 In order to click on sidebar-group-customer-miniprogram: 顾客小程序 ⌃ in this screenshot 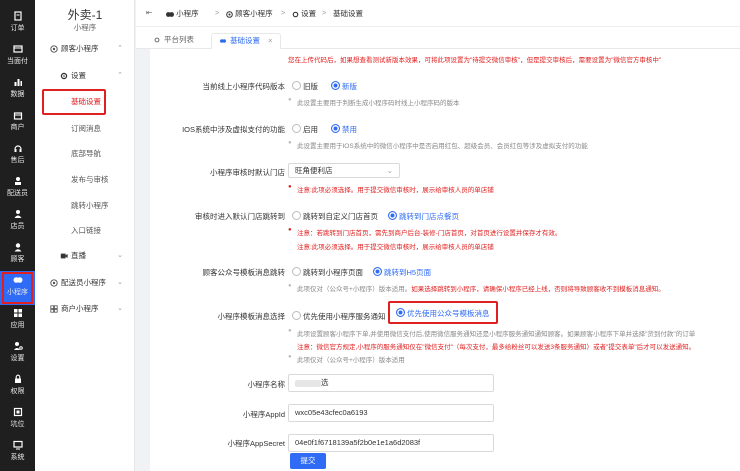, I will do `click(85, 49)`.